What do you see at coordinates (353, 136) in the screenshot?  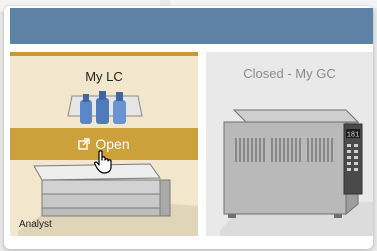 I see `gc-display: 181` at bounding box center [353, 136].